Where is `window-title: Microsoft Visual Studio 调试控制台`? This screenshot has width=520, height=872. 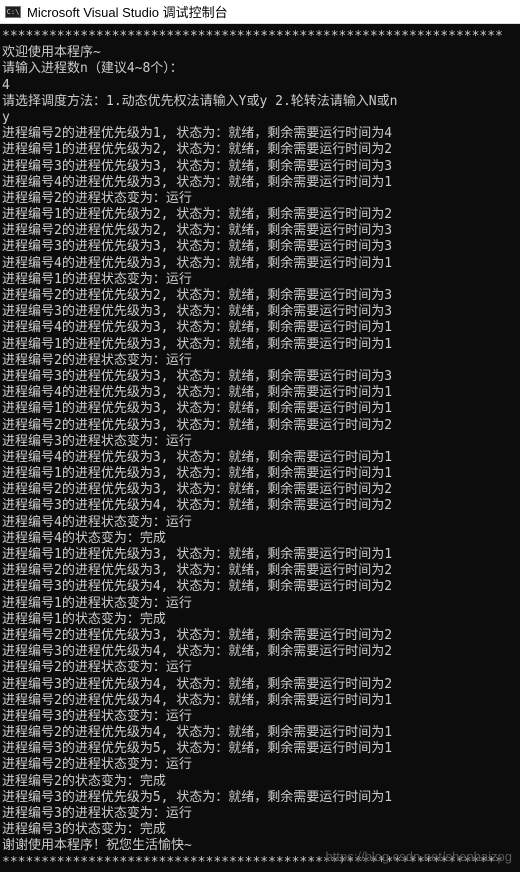 window-title: Microsoft Visual Studio 调试控制台 is located at coordinates (127, 12).